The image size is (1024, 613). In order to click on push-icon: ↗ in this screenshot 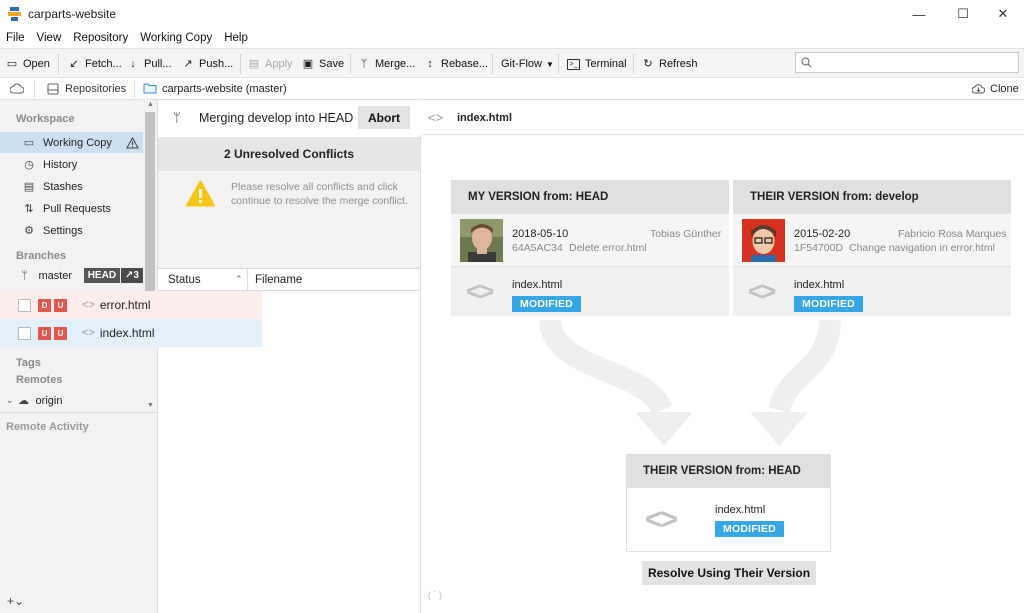, I will do `click(188, 64)`.